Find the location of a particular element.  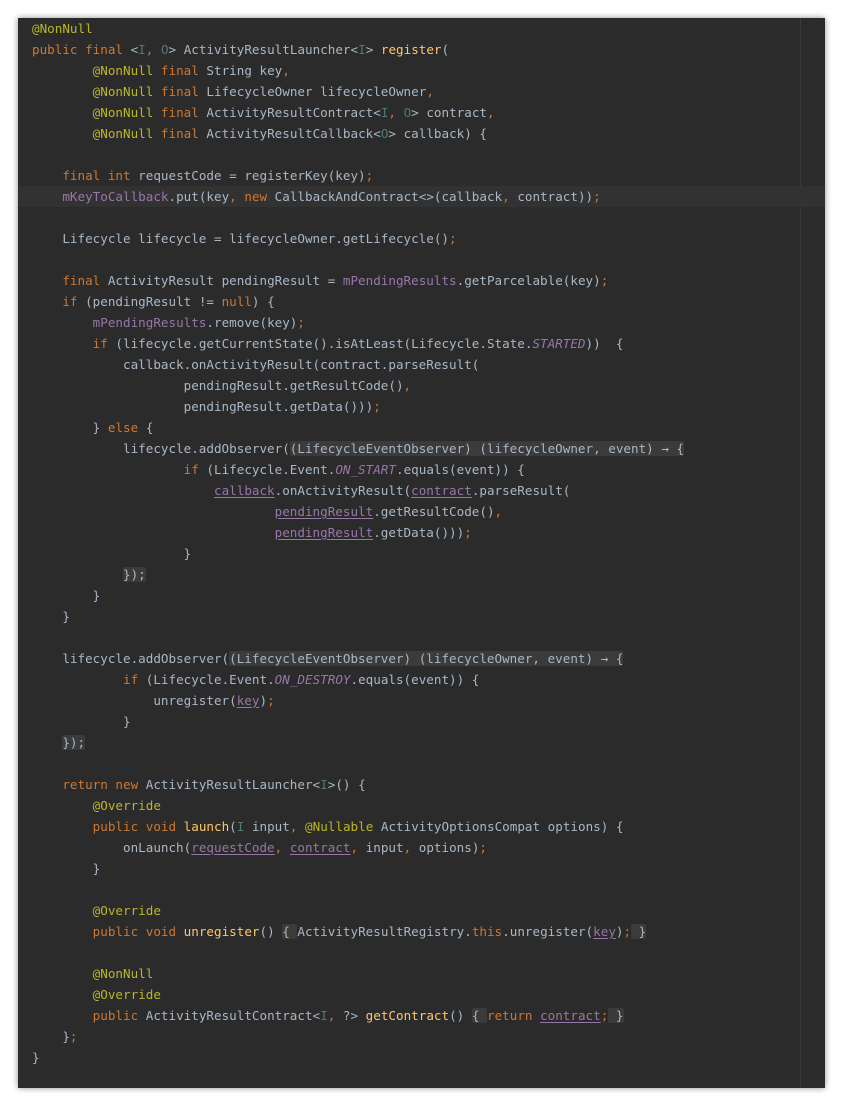

code-line: @NonNull final String key, is located at coordinates (428, 70).